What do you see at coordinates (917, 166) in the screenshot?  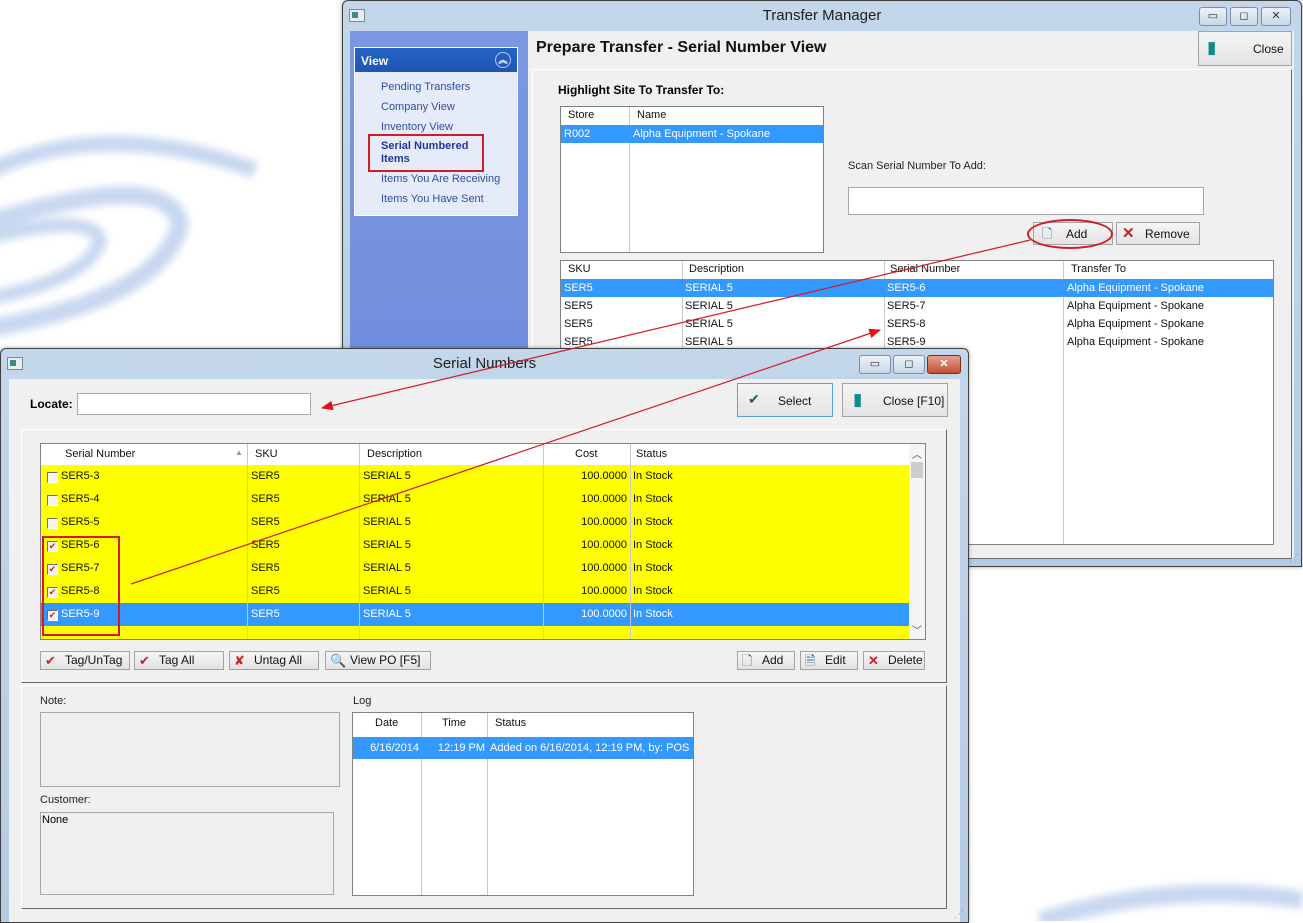 I see `scan-label: Scan Serial Number To Add:` at bounding box center [917, 166].